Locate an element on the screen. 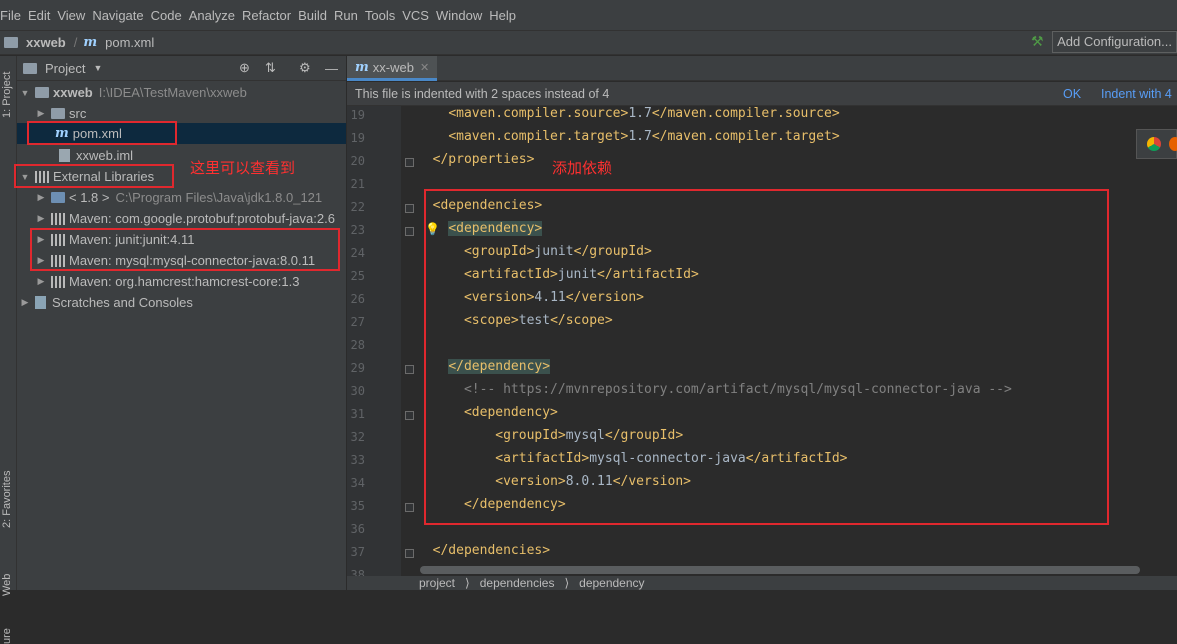 The height and width of the screenshot is (644, 1177). highlight-box-external-libraries is located at coordinates (94, 176).